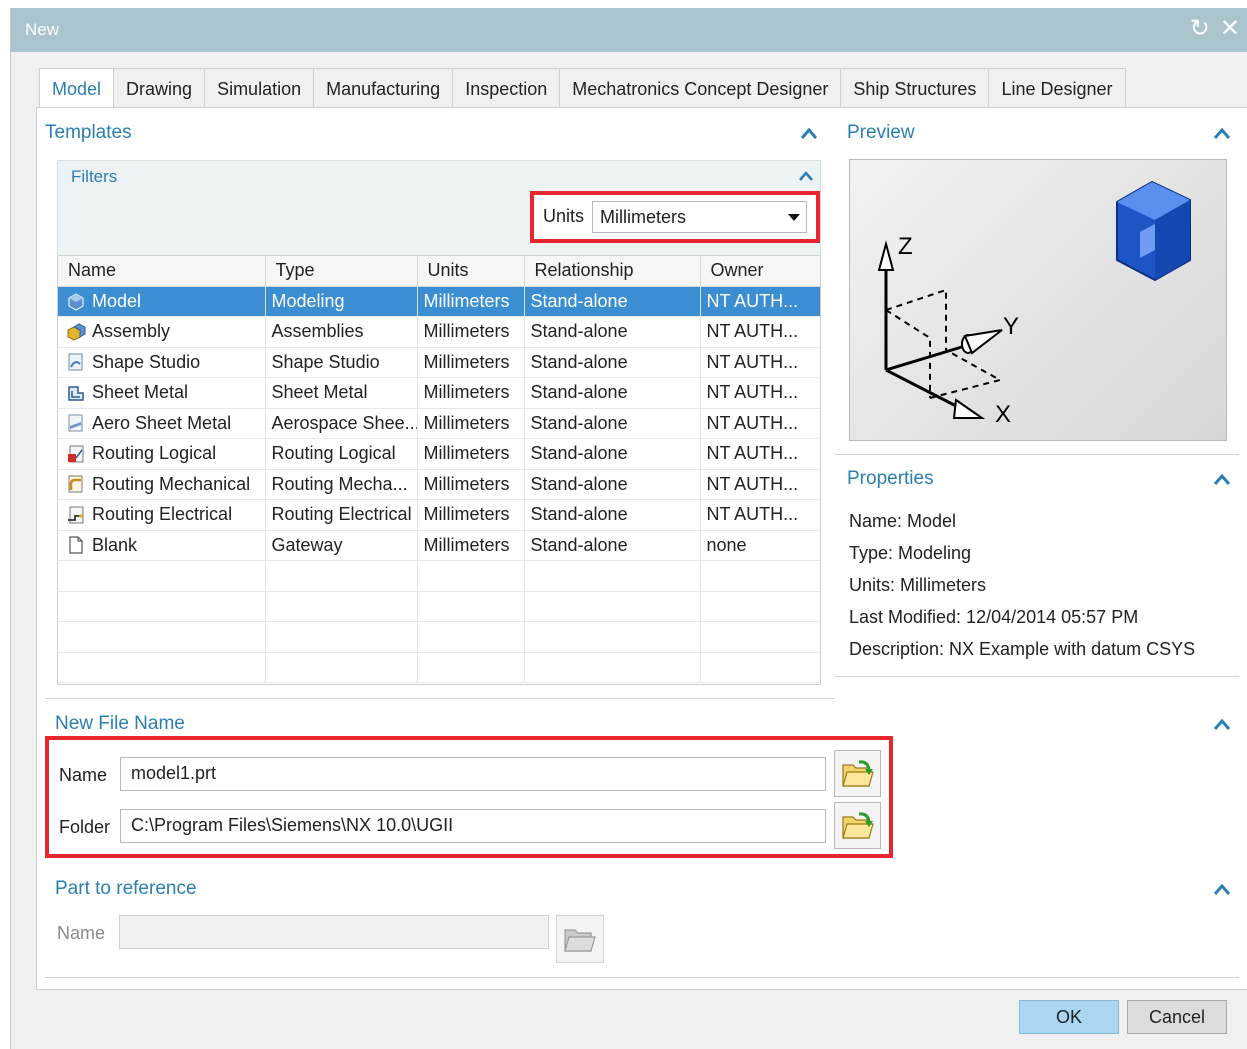 The image size is (1247, 1049). Describe the element at coordinates (42, 29) in the screenshot. I see `window-title: New` at that location.